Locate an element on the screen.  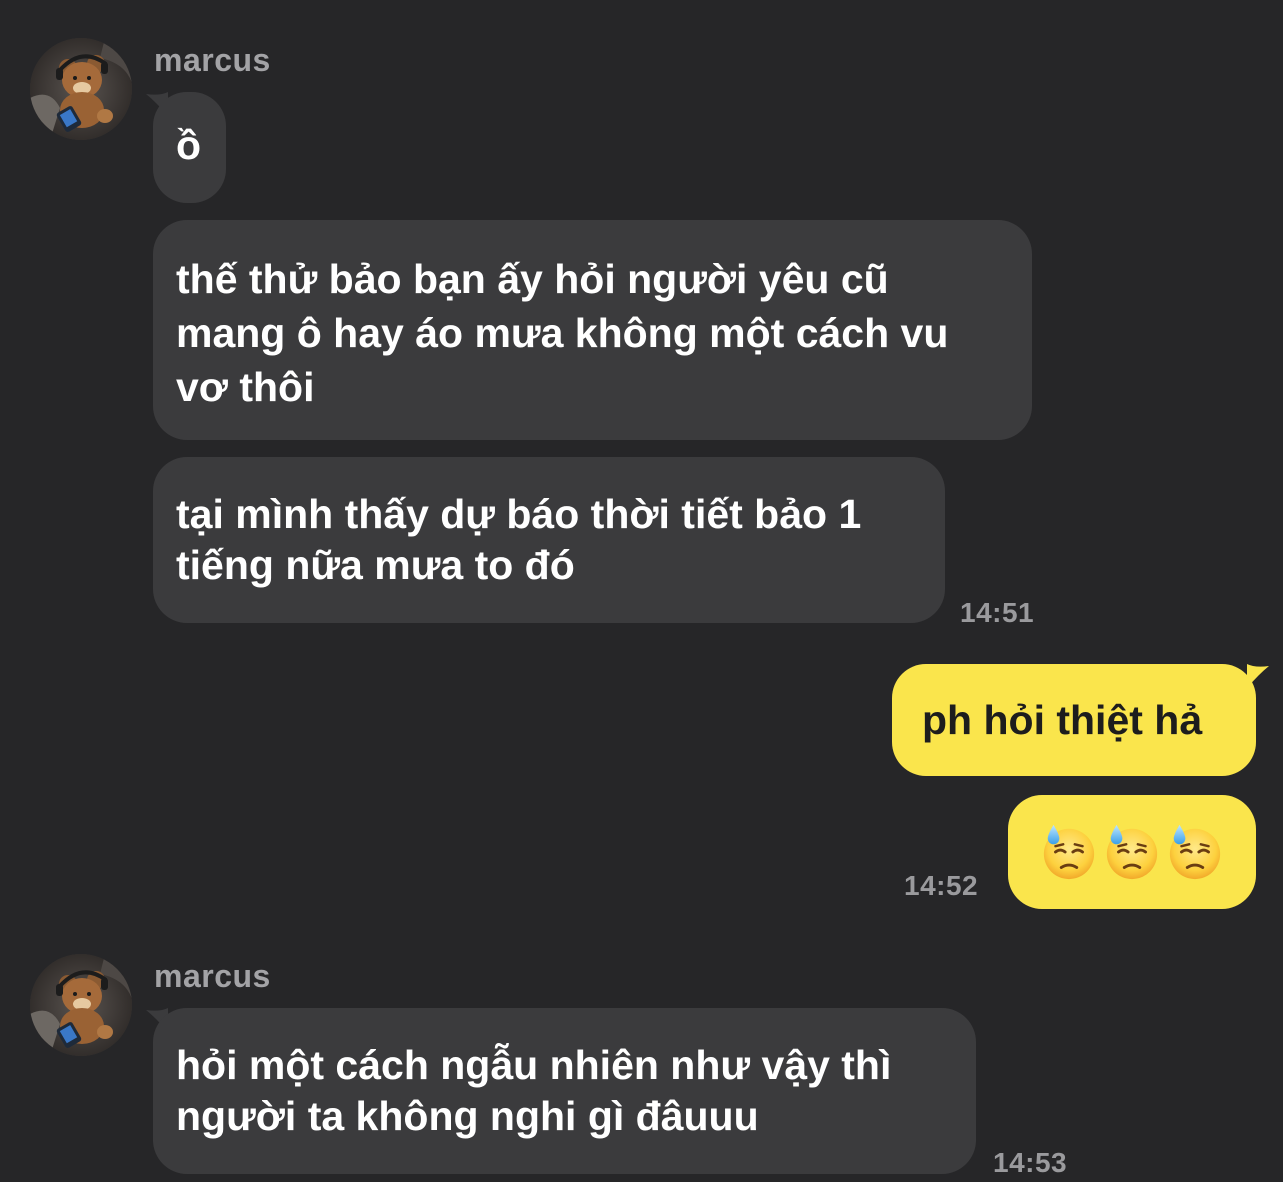
message-text: ồ is located at coordinates (189, 145).